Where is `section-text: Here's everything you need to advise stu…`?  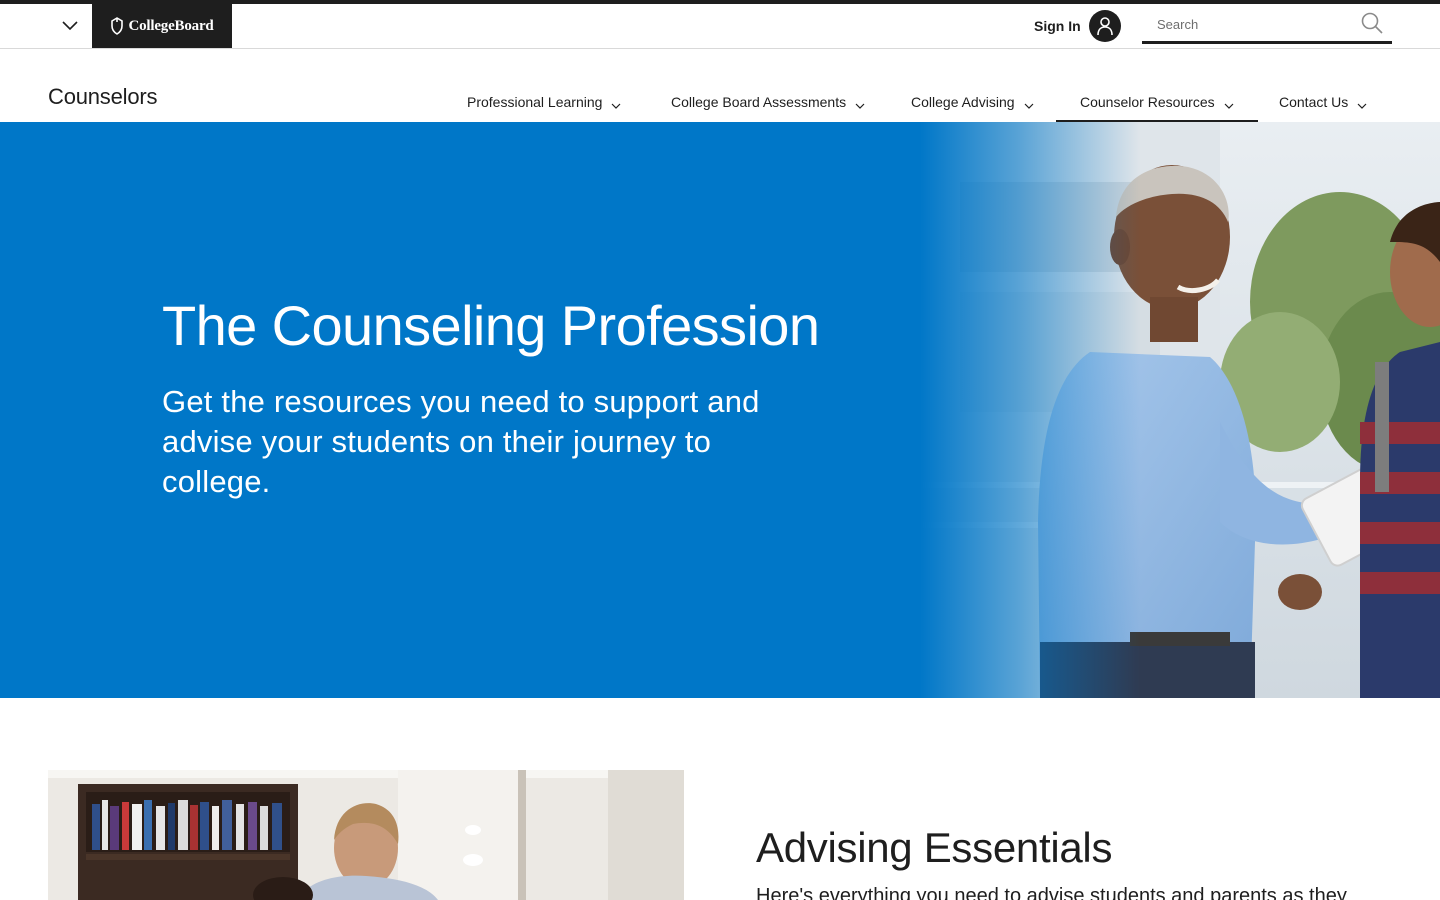
section-text: Here's everything you need to advise stu… is located at coordinates (1051, 892).